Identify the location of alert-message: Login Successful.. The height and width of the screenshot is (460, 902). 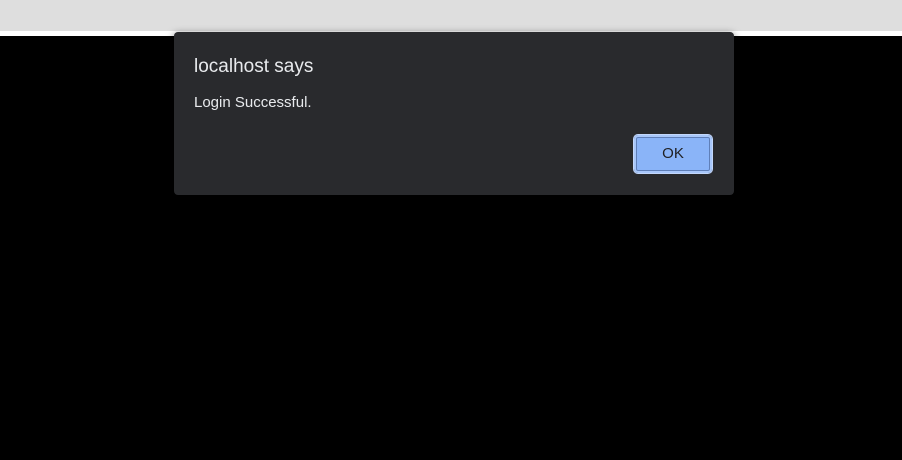
(253, 102).